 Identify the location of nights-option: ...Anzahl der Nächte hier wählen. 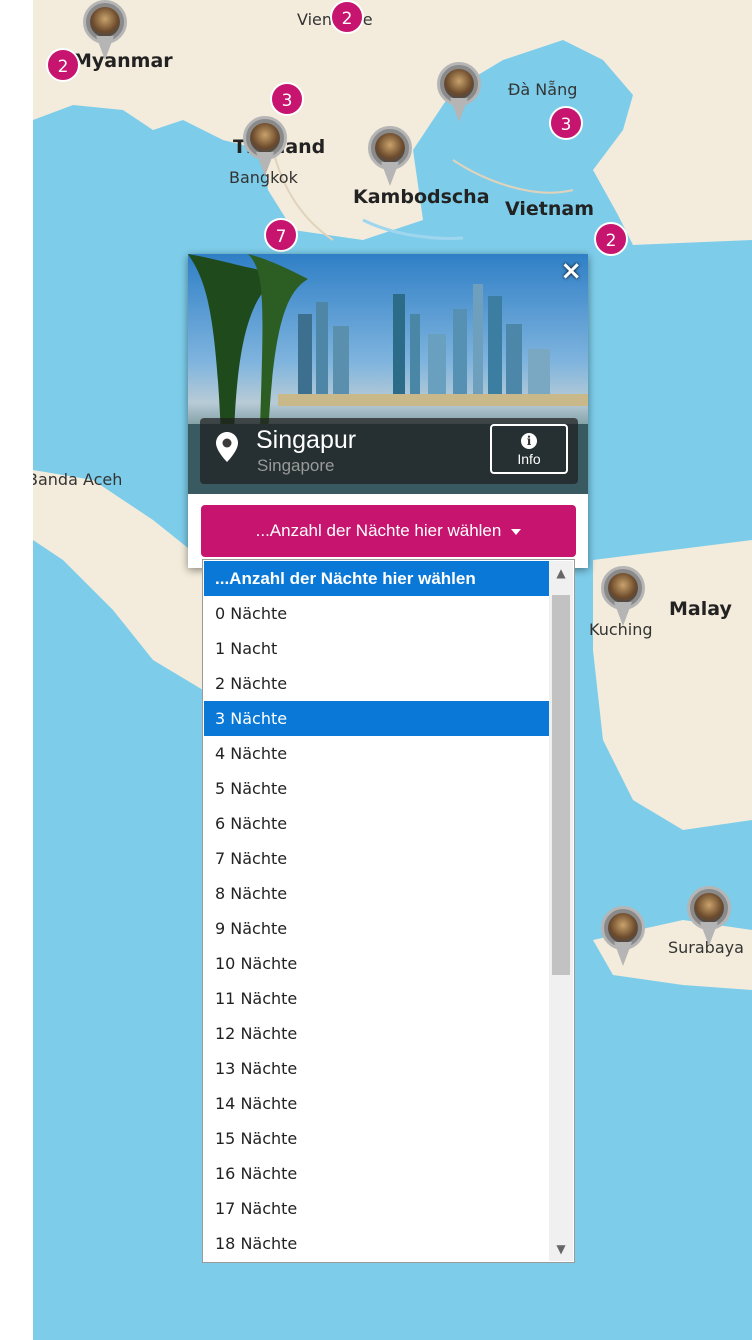
(376, 578).